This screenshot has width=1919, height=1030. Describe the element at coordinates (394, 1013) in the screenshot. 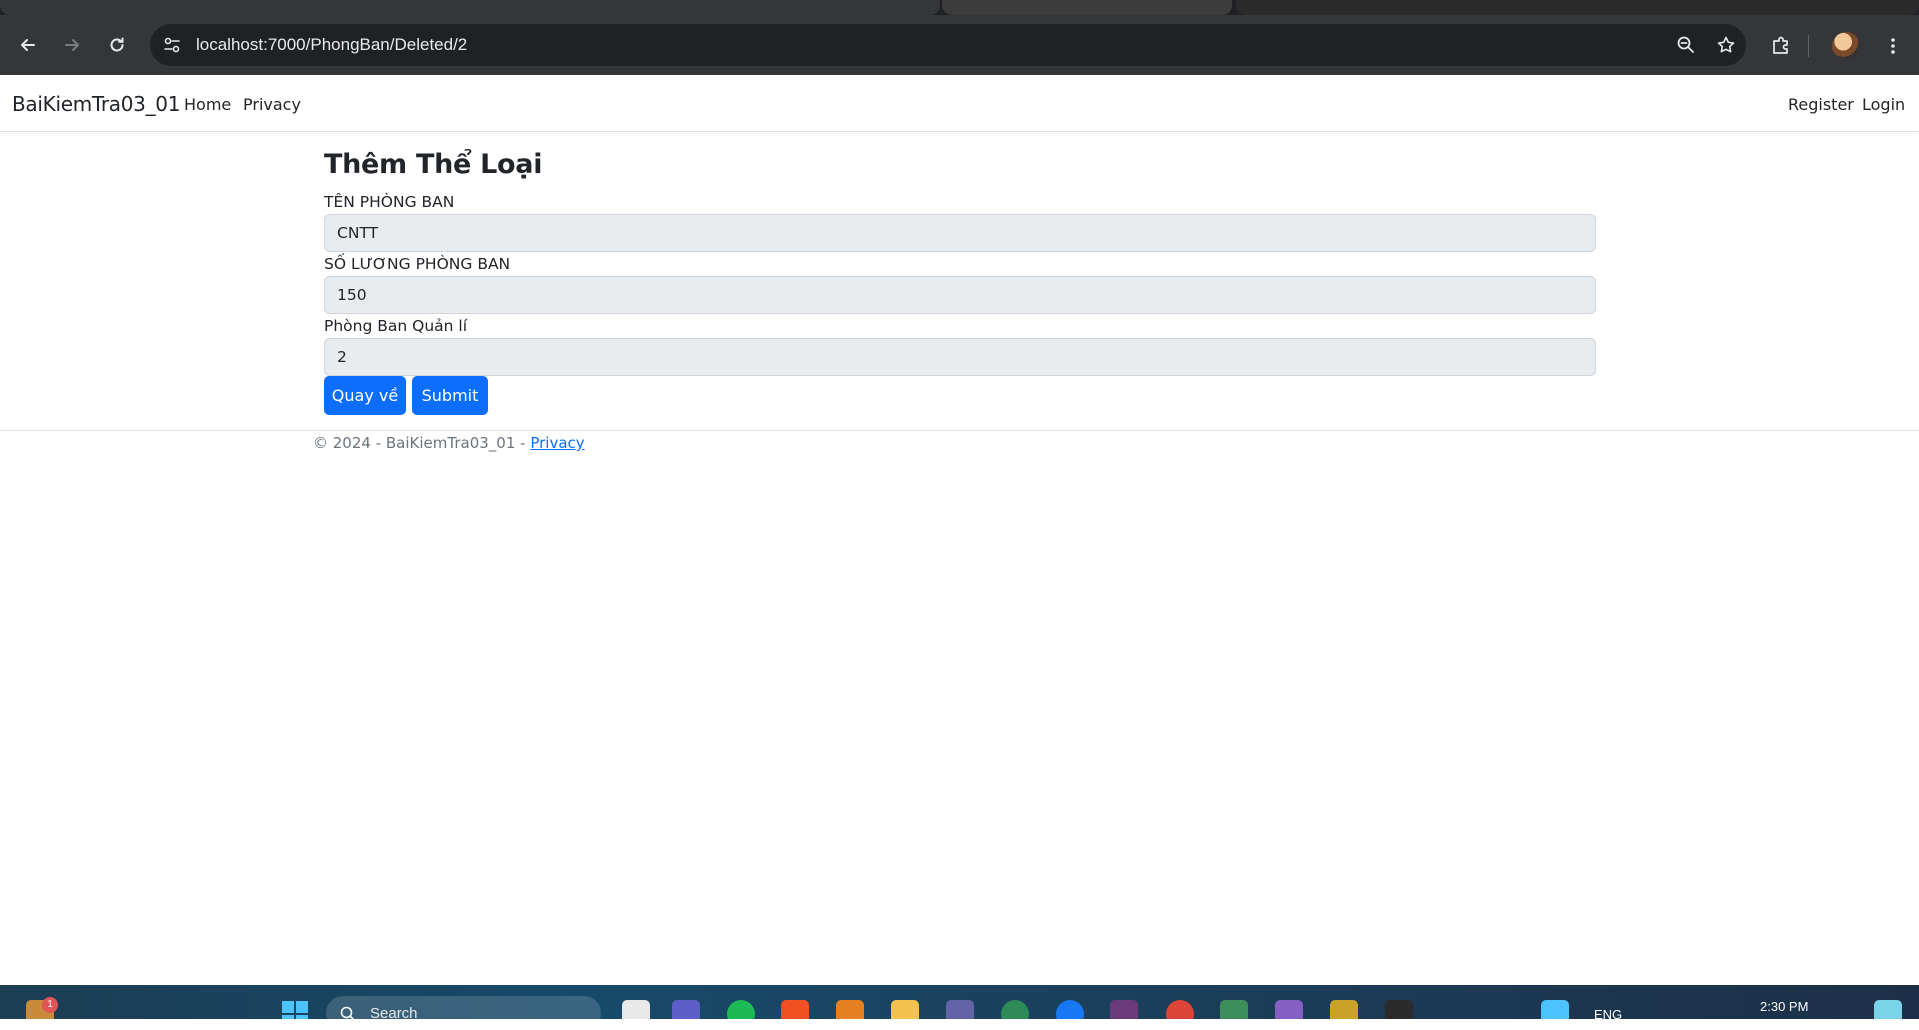

I see `taskbar-search-label: Search` at that location.